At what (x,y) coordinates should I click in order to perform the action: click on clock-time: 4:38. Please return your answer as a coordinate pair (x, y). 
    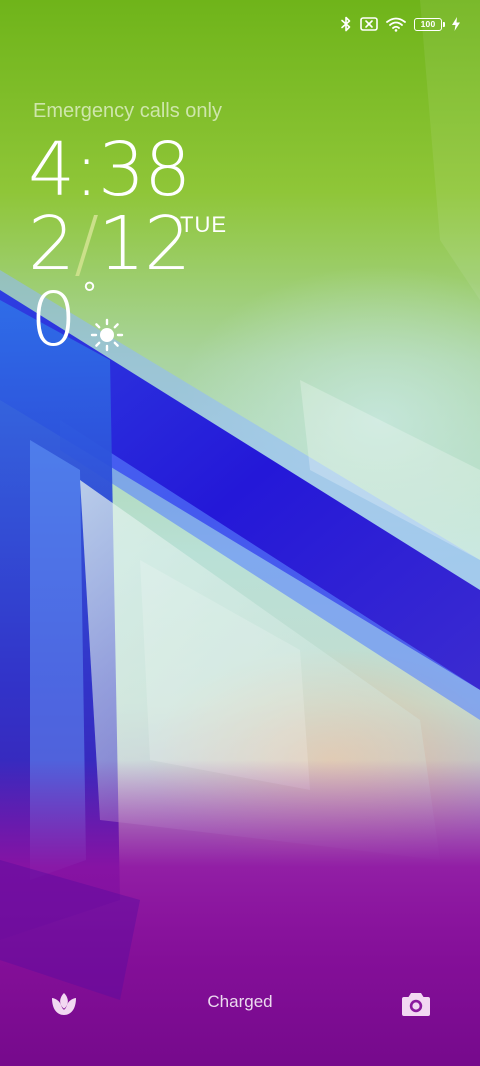
    Looking at the image, I should click on (109, 170).